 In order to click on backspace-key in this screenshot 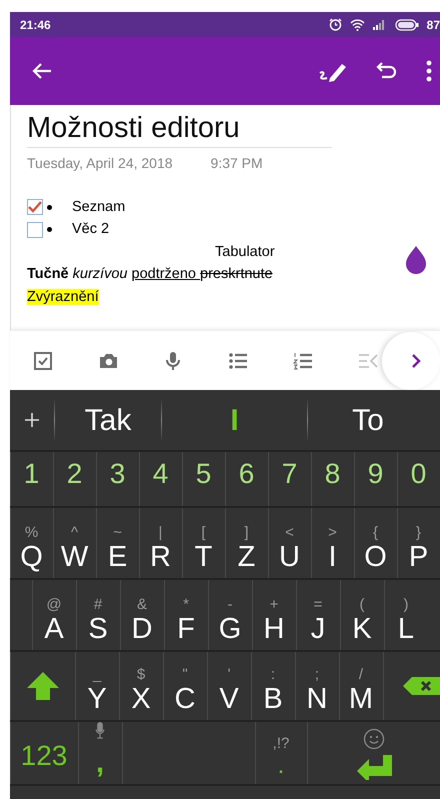, I will do `click(411, 686)`.